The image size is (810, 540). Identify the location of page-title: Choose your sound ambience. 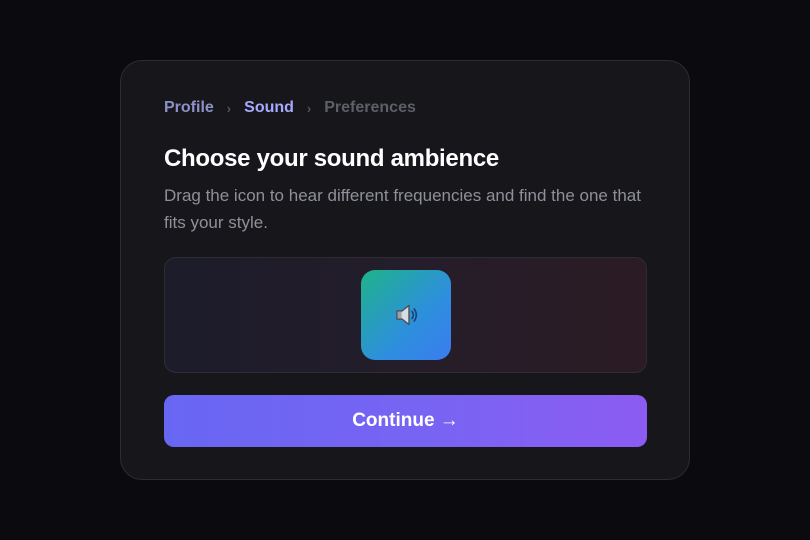
(331, 158).